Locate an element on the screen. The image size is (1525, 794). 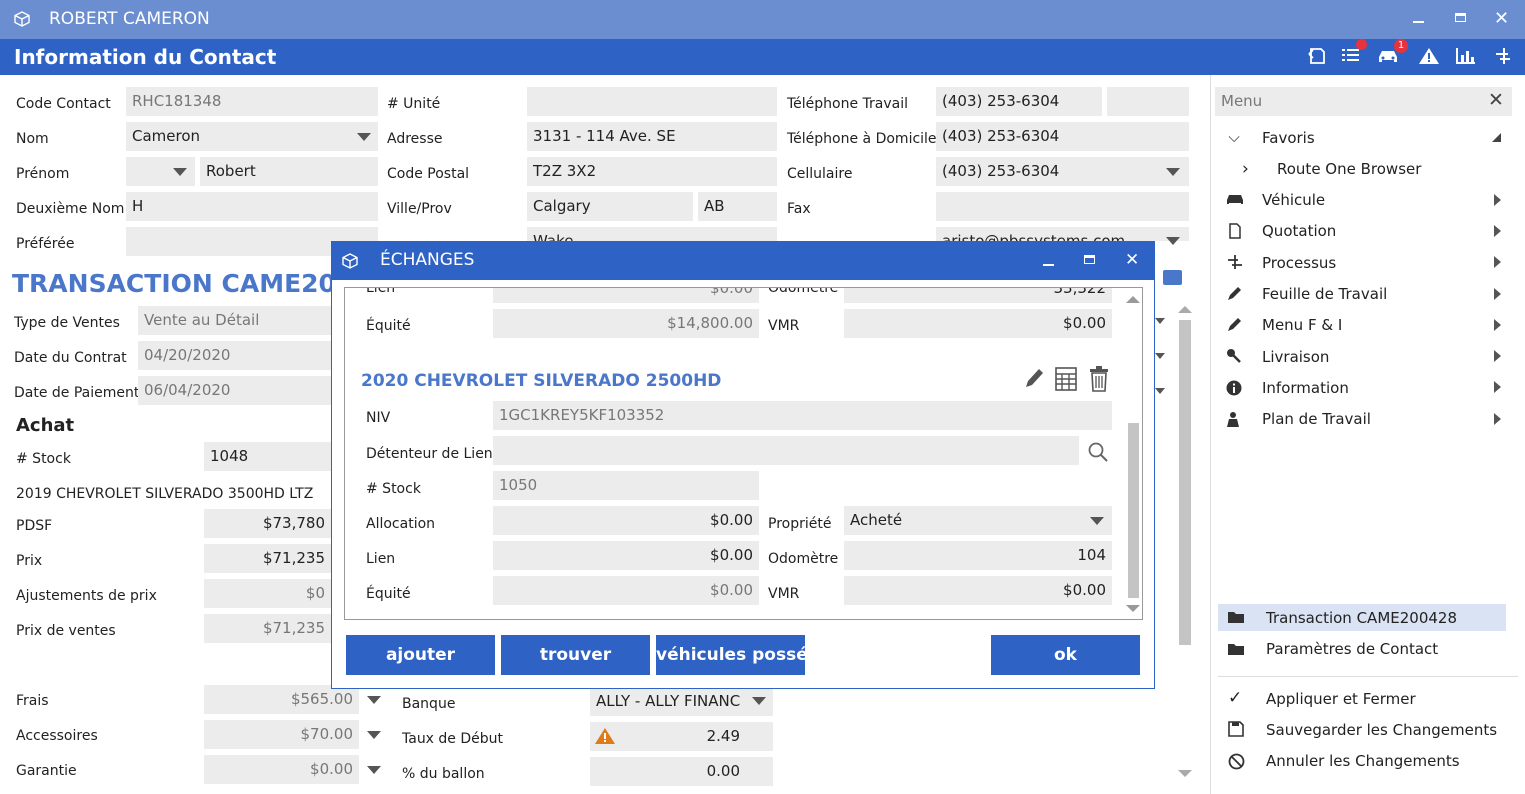
process-icon is located at coordinates (1503, 58).